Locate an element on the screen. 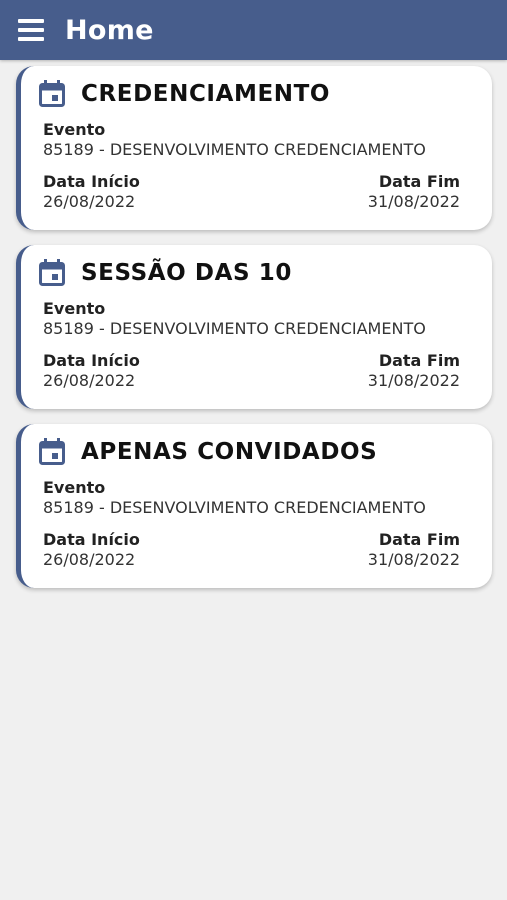 This screenshot has height=900, width=507. card-header: SESSÃO DAS 10 is located at coordinates (165, 273).